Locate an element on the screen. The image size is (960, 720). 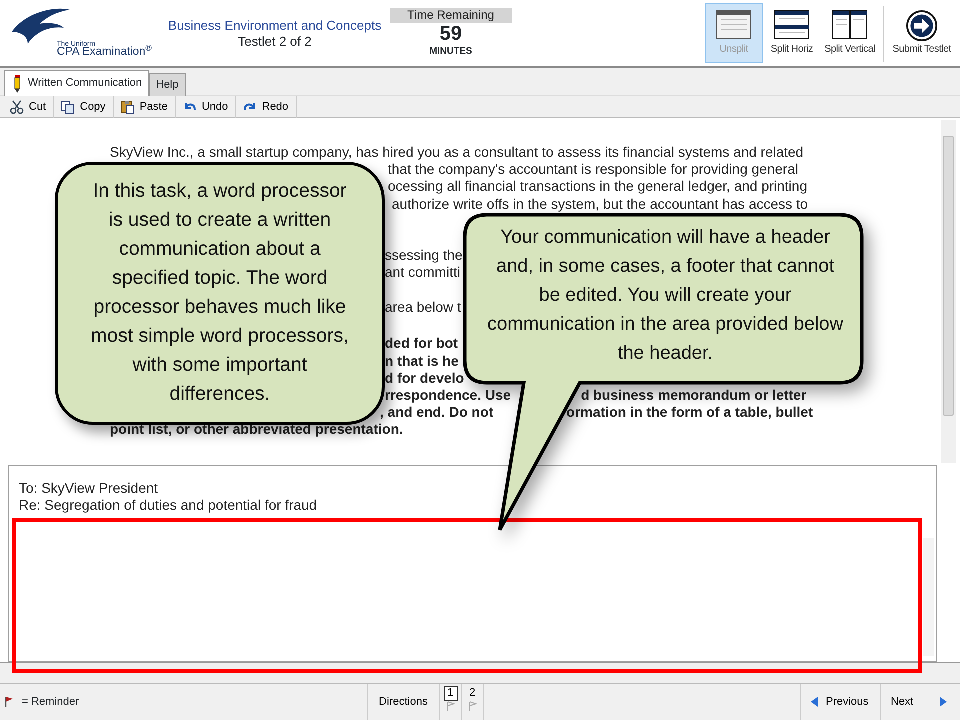
timer-label: Time Remaining is located at coordinates (451, 15).